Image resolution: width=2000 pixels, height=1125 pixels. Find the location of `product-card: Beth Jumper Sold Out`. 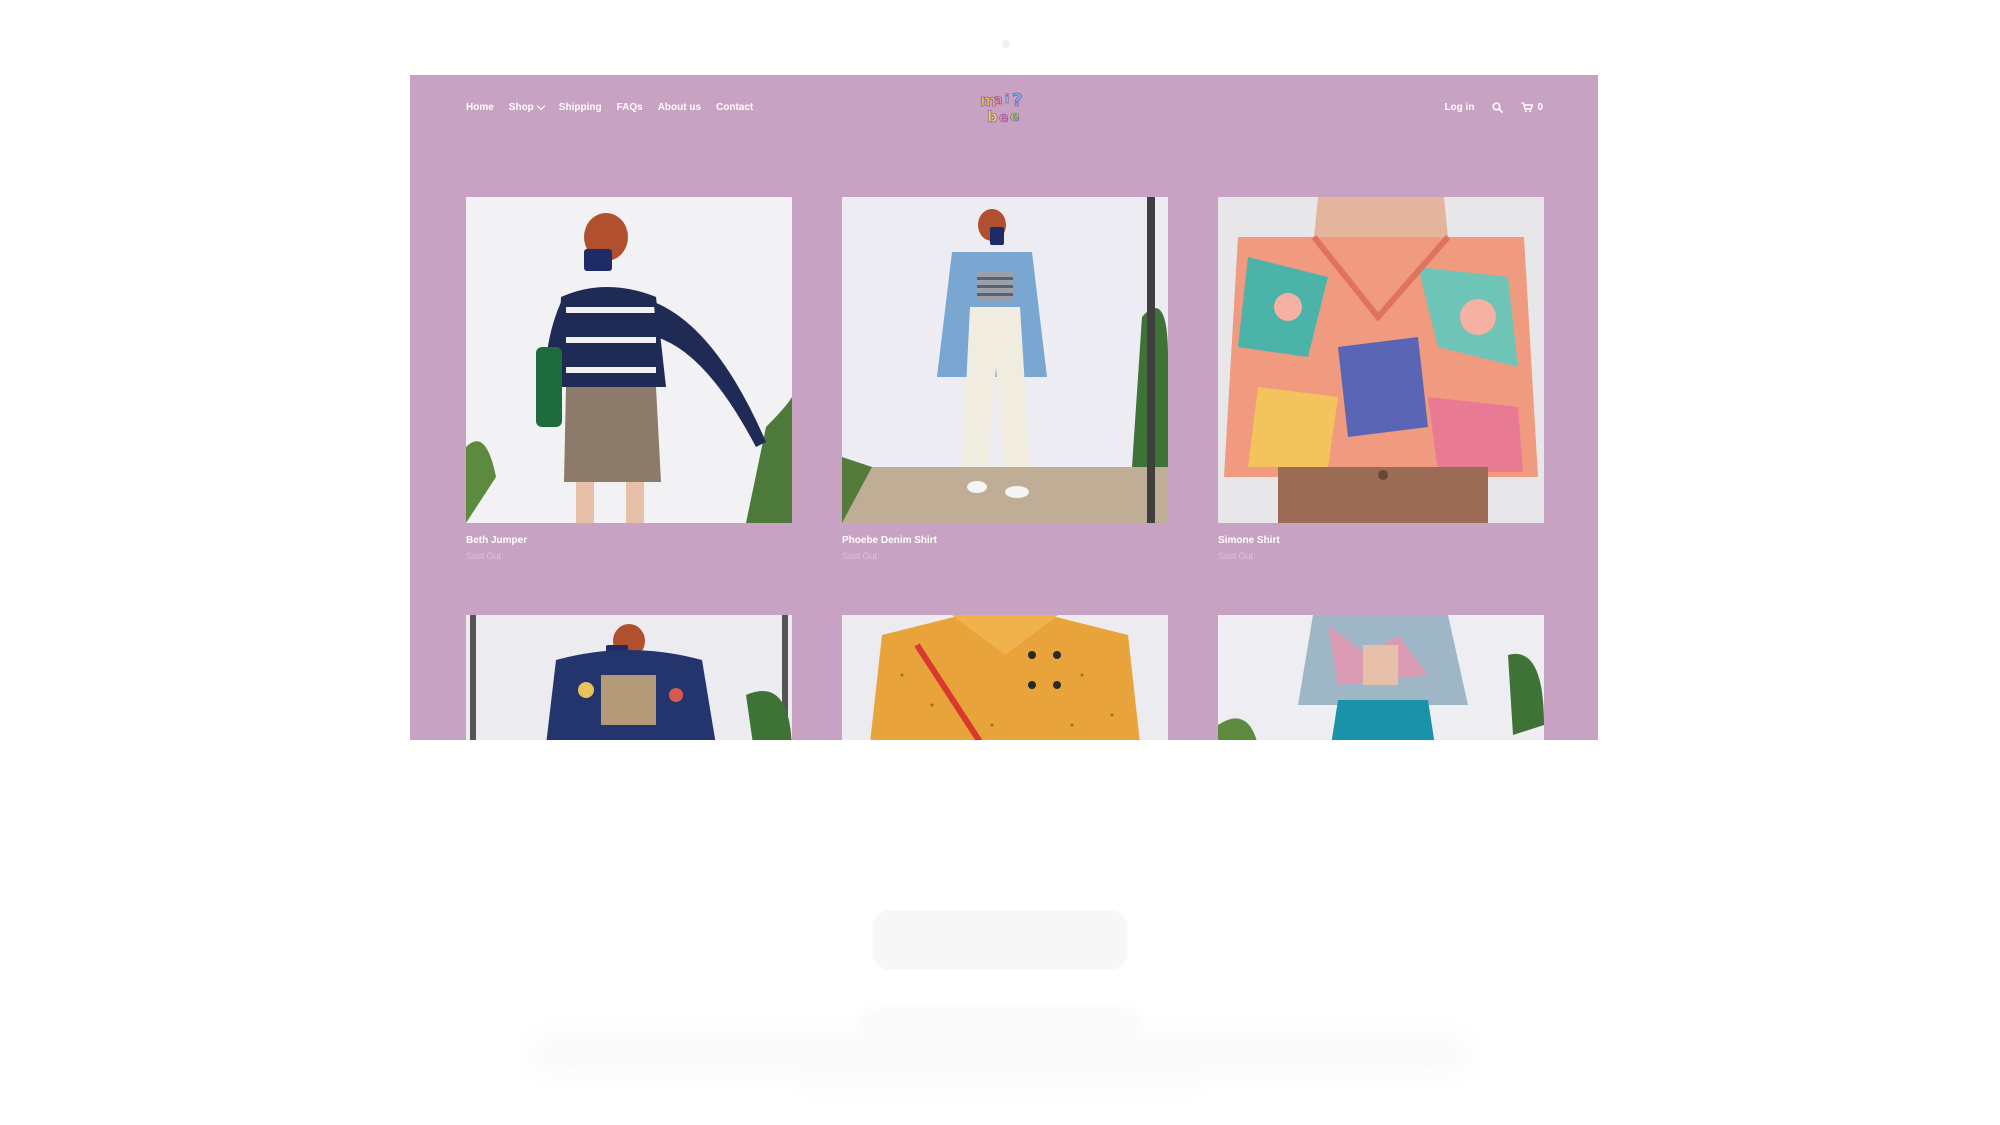

product-card: Beth Jumper Sold Out is located at coordinates (629, 379).